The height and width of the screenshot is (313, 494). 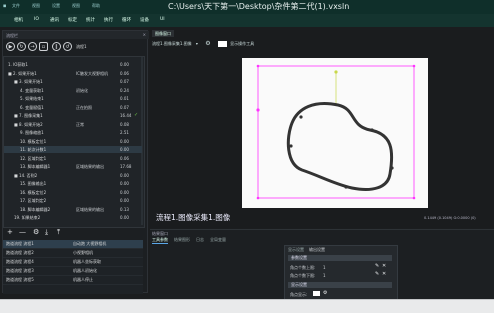 What do you see at coordinates (56, 6) in the screenshot?
I see `title-menu-settings: 设置` at bounding box center [56, 6].